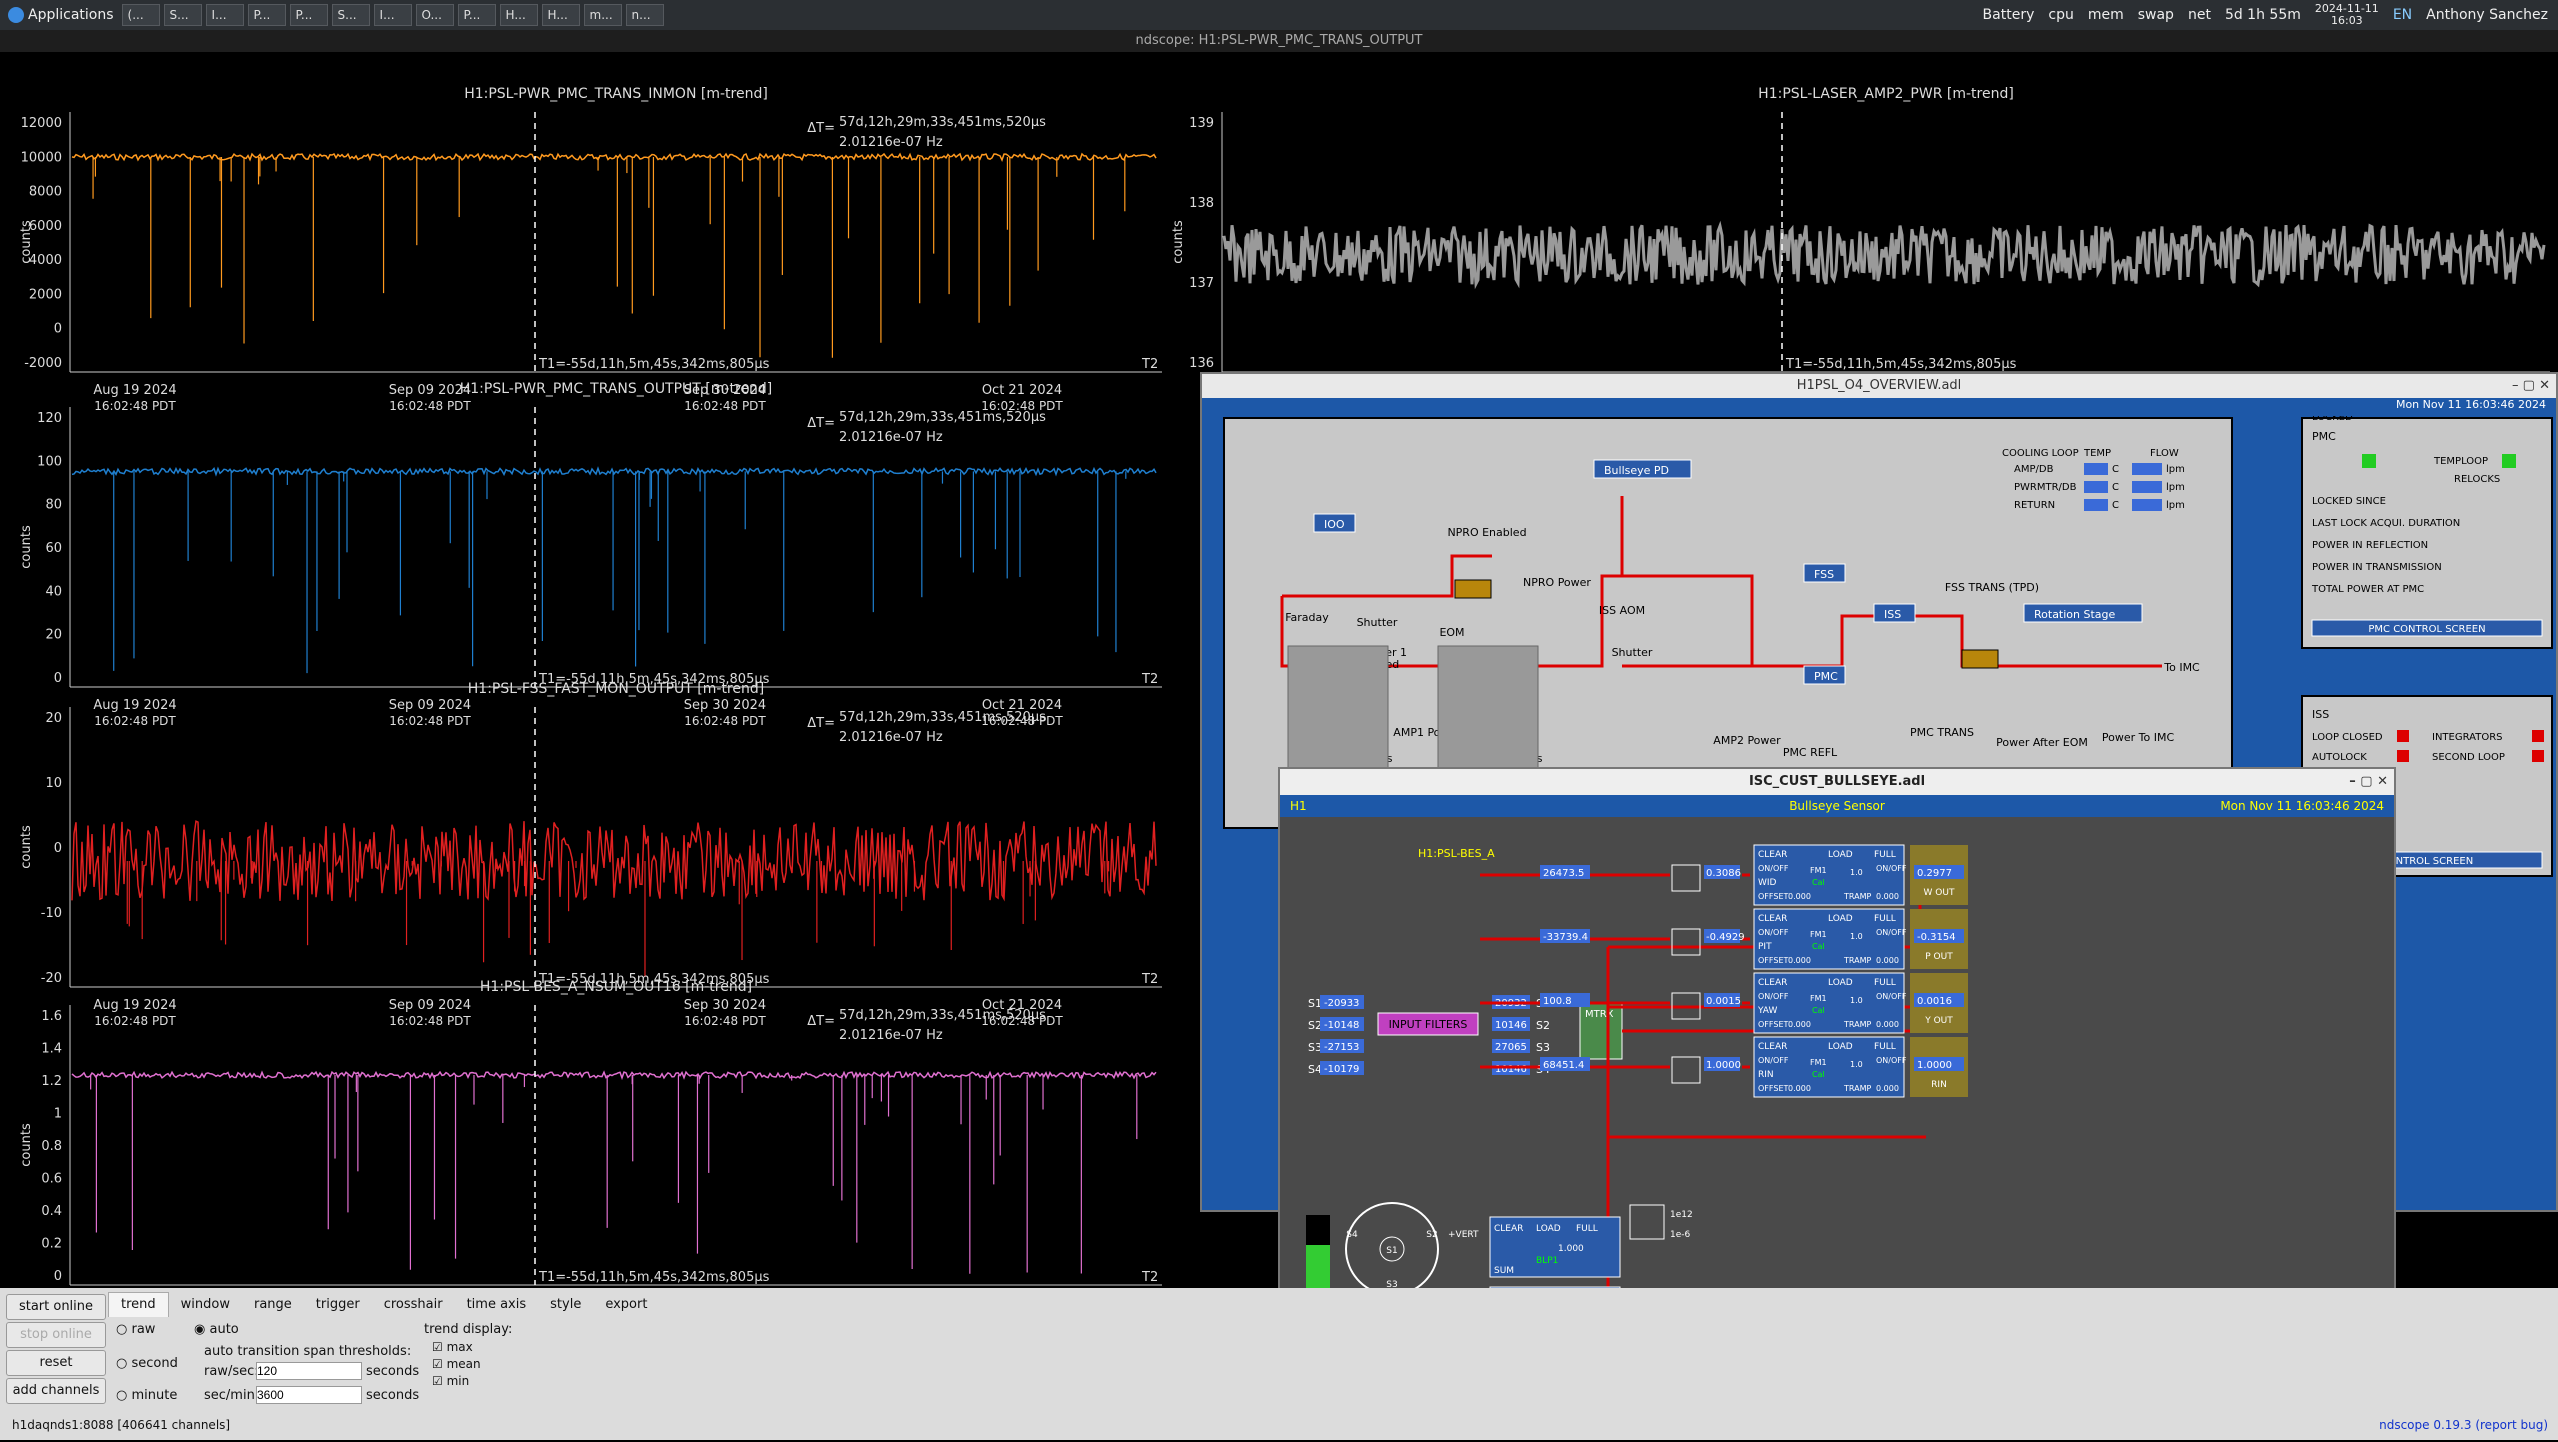  I want to click on dof-mid-value: 100.8, so click(1557, 1001).